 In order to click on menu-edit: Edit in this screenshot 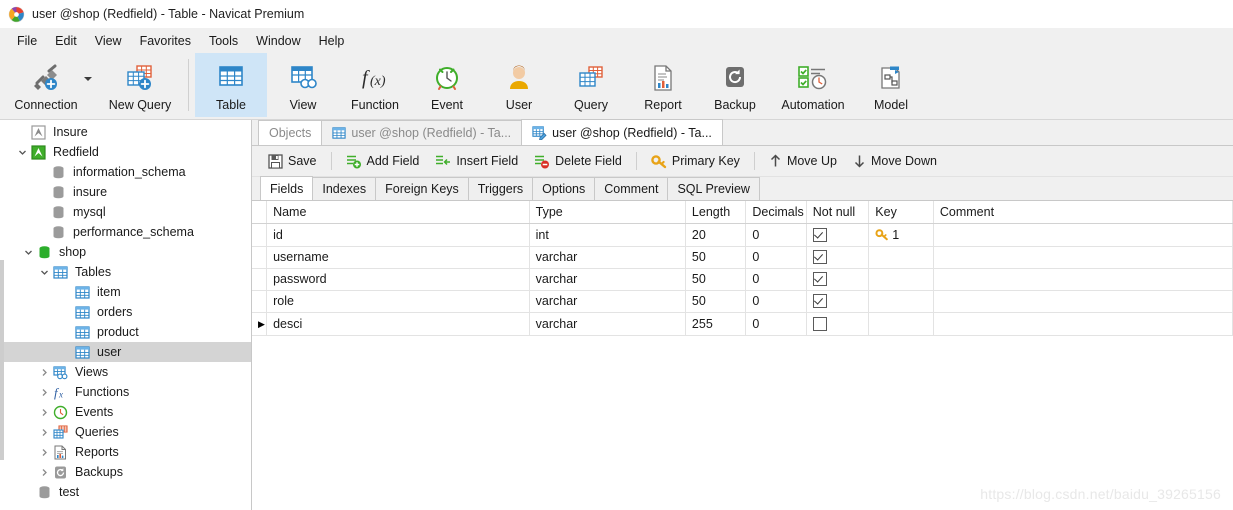, I will do `click(66, 41)`.